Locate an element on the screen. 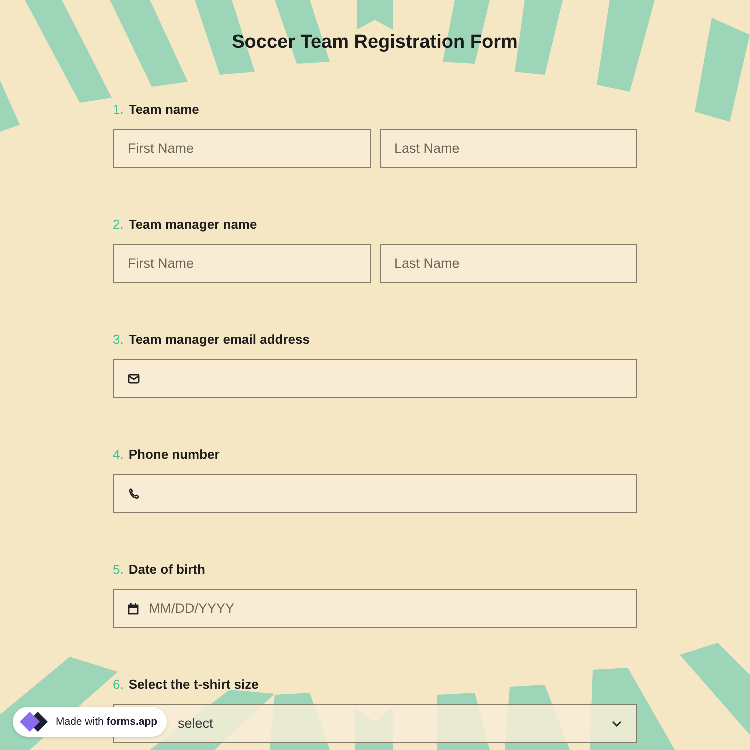 The width and height of the screenshot is (750, 750). question-number: 2. is located at coordinates (118, 225).